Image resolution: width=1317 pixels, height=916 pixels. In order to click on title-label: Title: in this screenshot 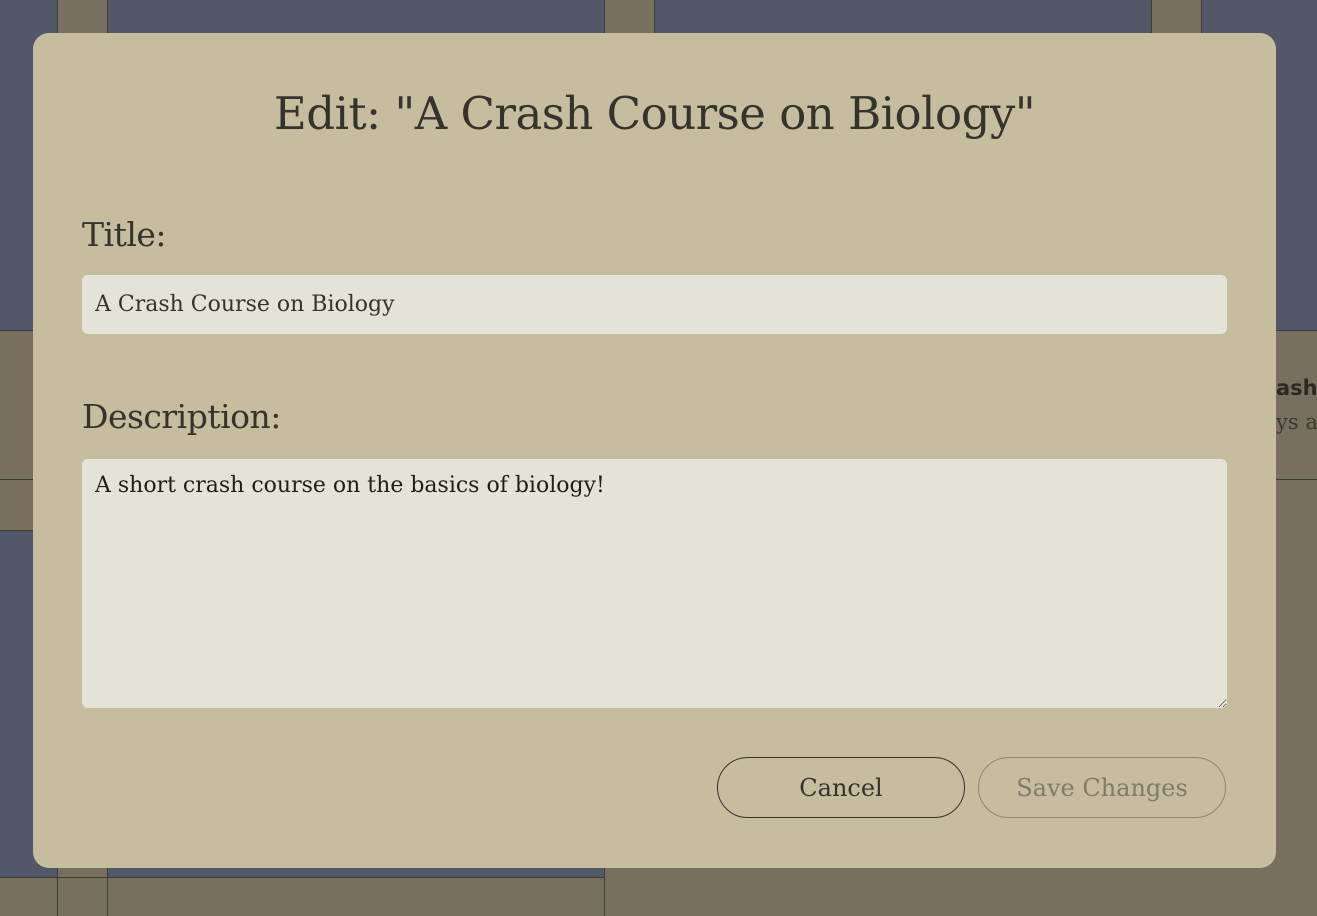, I will do `click(124, 234)`.